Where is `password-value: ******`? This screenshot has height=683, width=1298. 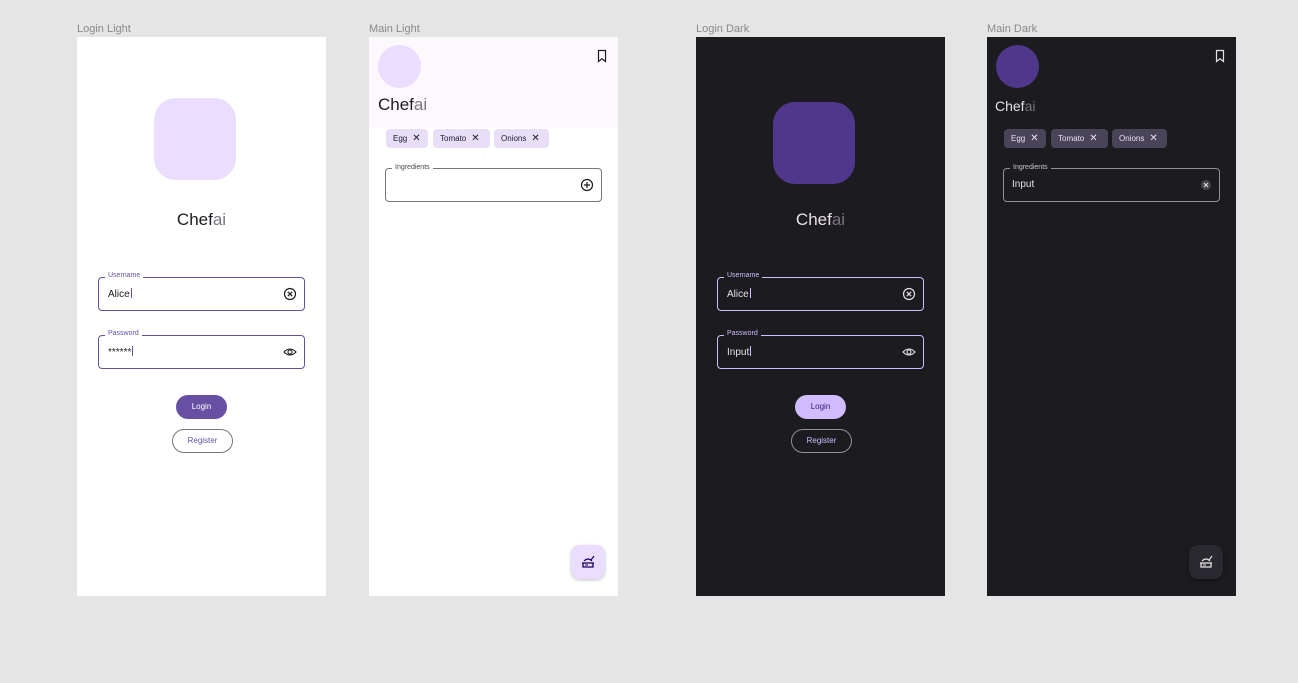
password-value: ****** is located at coordinates (121, 352).